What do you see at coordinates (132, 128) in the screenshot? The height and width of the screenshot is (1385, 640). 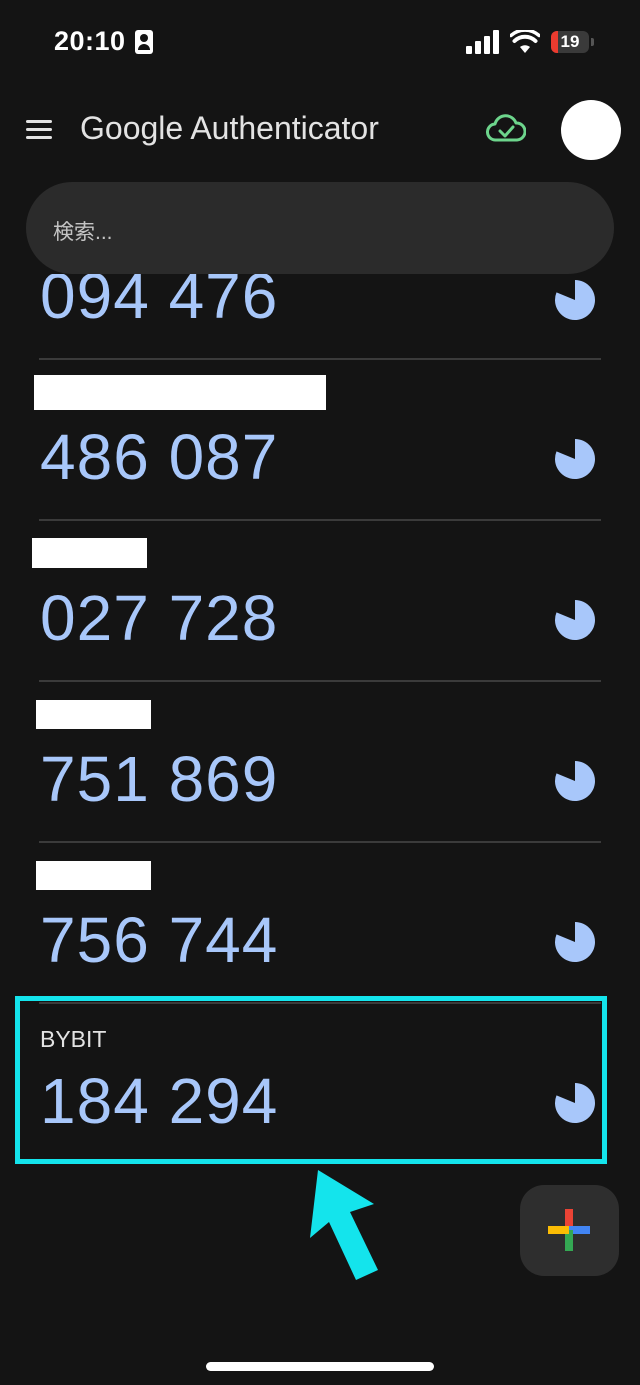 I see `app-title-brand: Google` at bounding box center [132, 128].